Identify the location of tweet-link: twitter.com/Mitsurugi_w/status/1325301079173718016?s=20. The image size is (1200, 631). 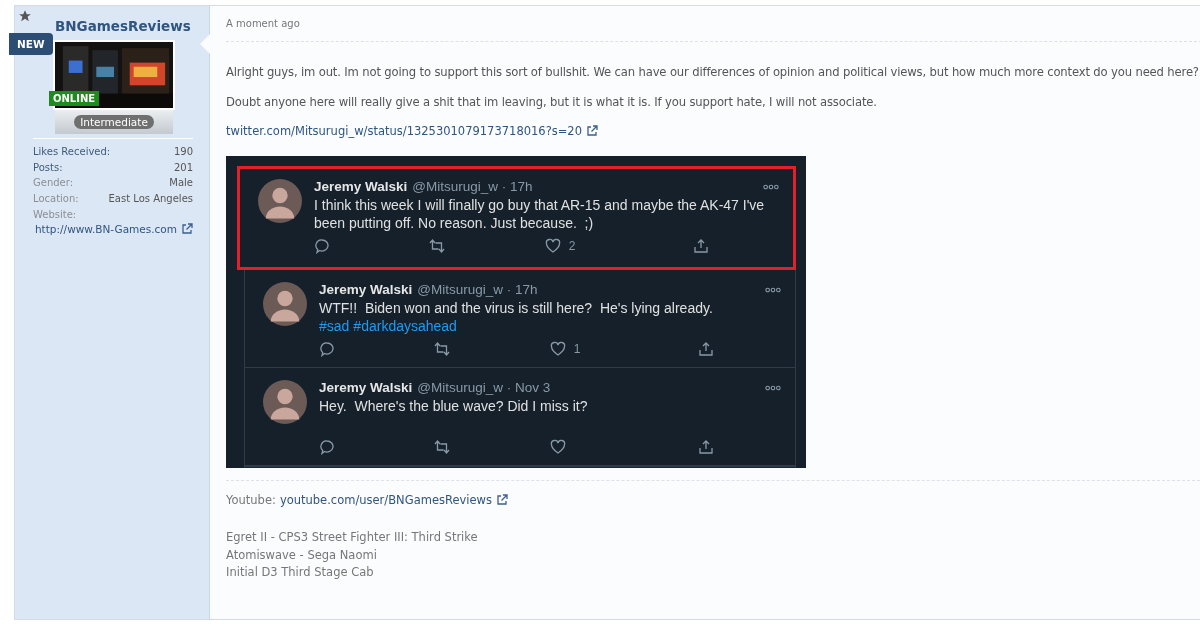
(404, 131).